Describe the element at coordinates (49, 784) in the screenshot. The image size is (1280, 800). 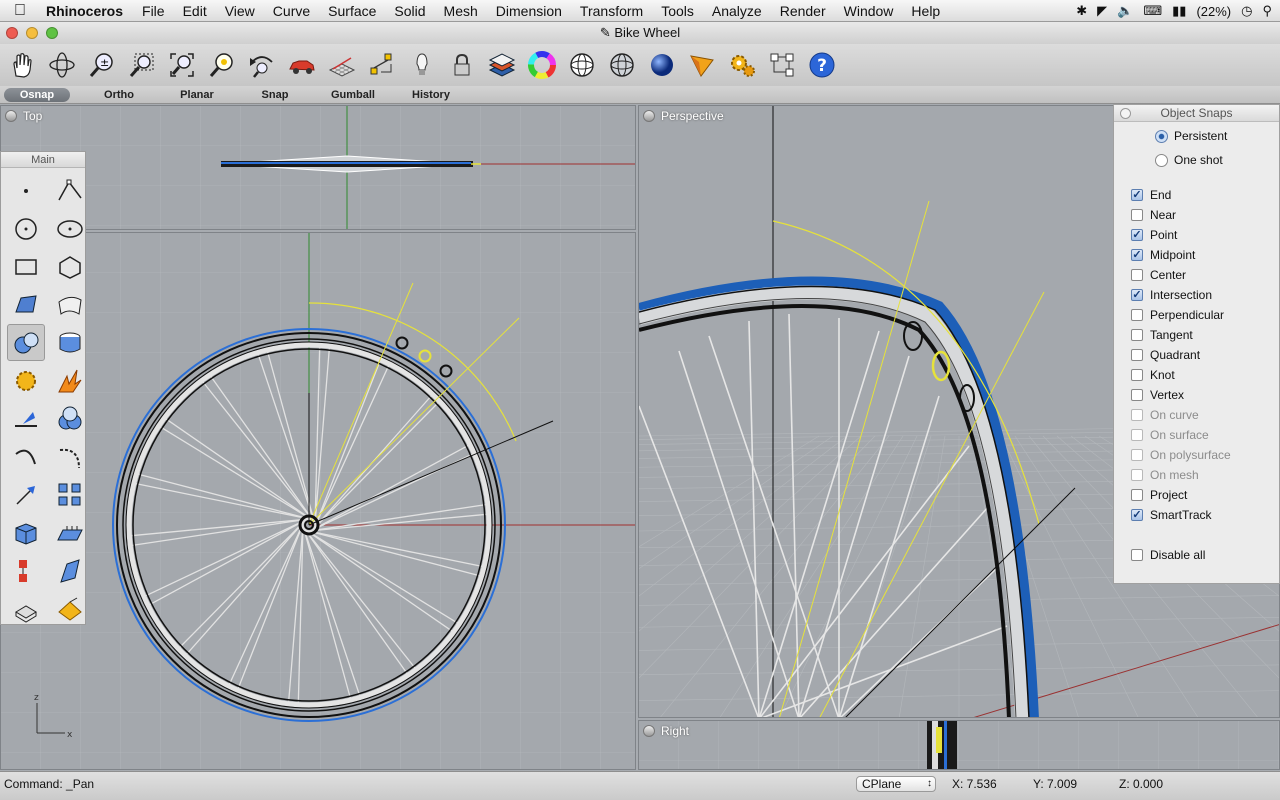
I see `command-line: Command: _Pan` at that location.